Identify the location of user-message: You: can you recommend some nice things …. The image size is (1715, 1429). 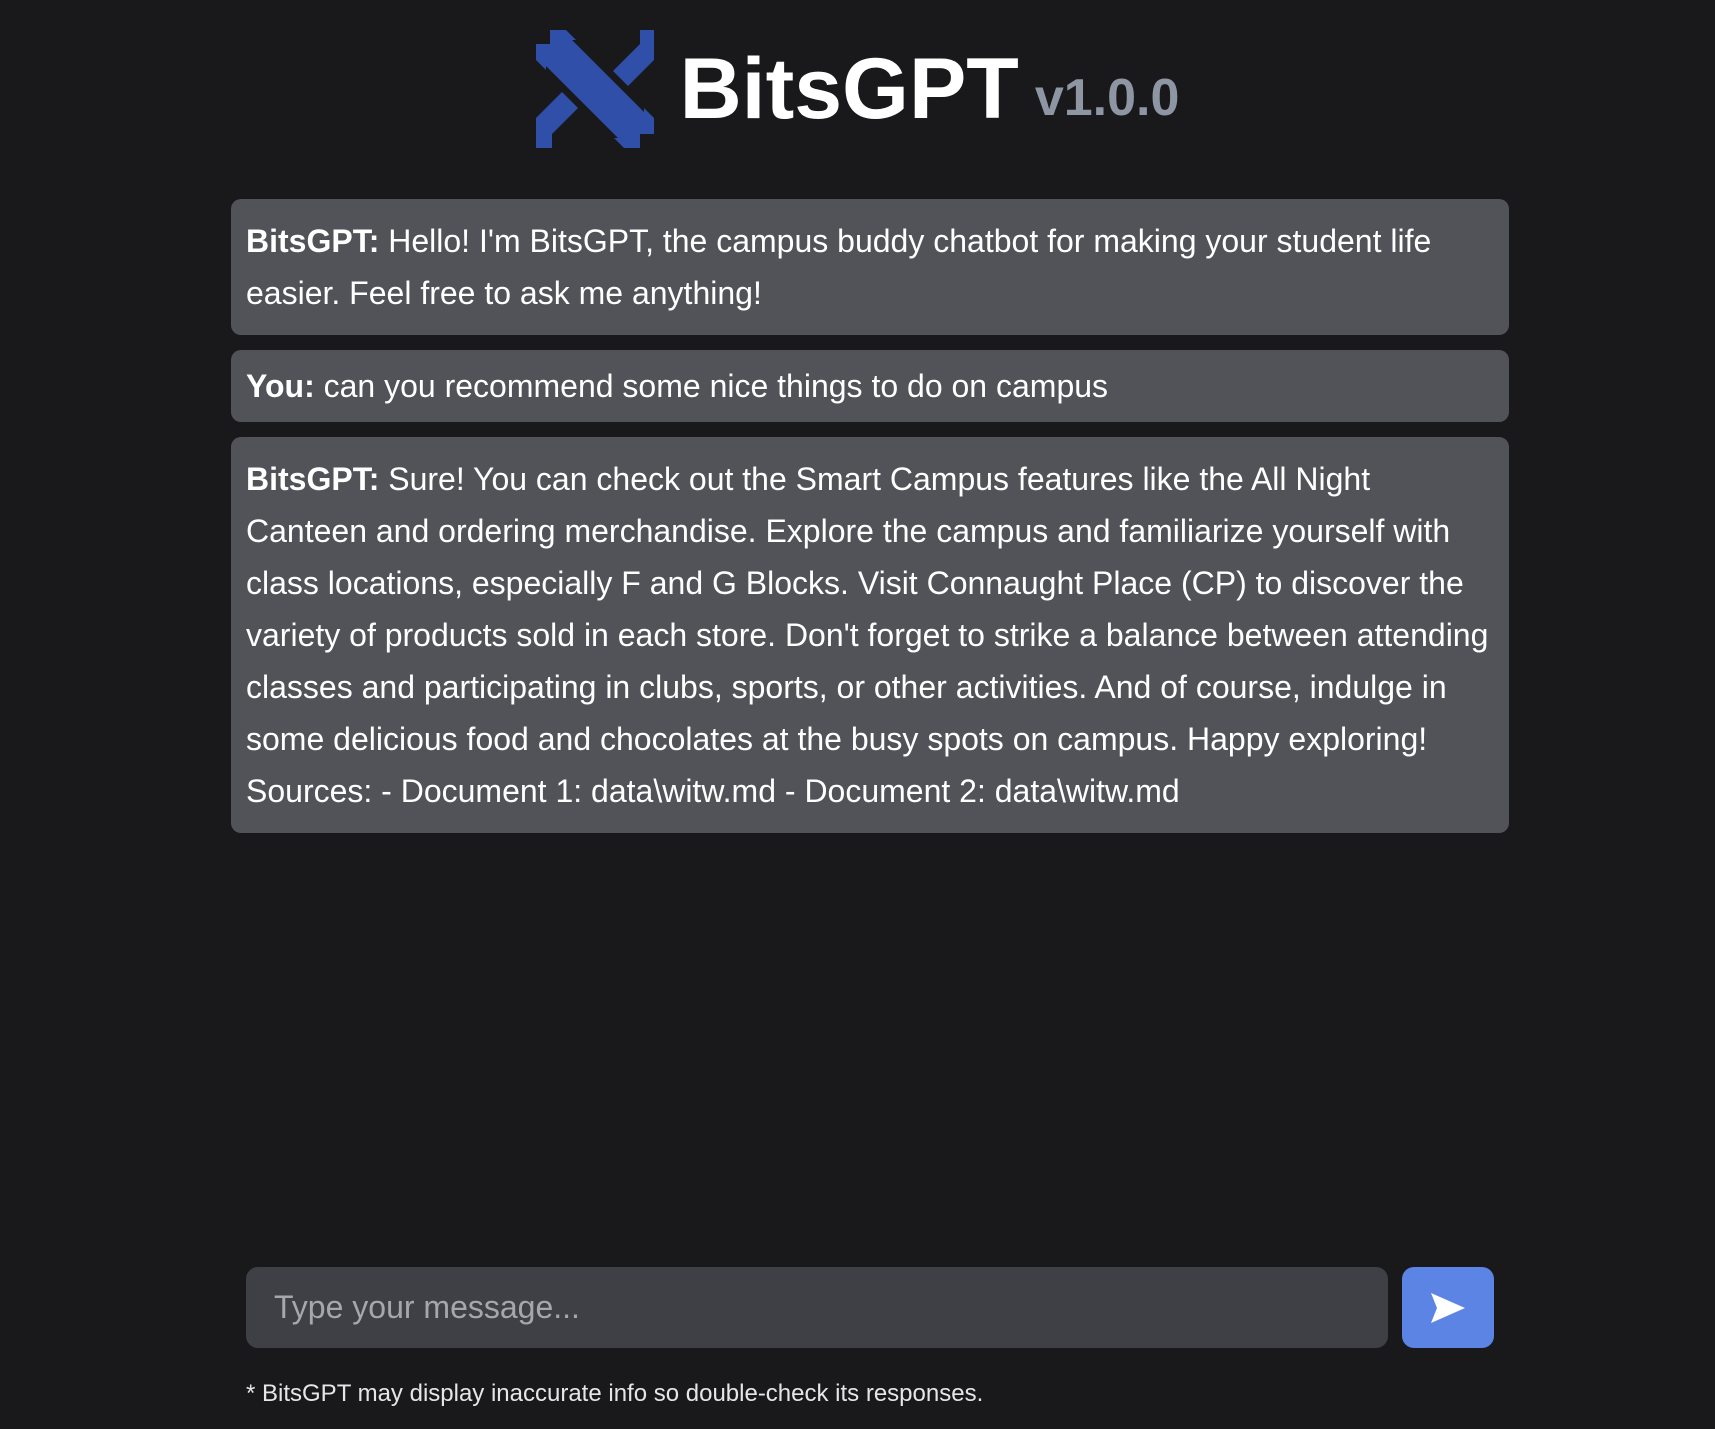
(870, 386).